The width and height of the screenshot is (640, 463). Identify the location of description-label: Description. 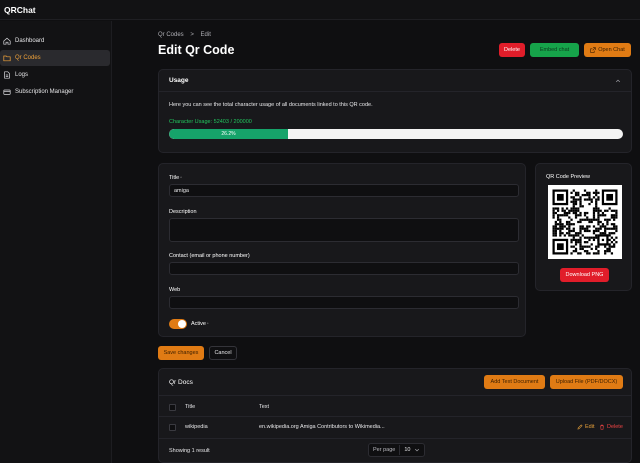
(183, 212).